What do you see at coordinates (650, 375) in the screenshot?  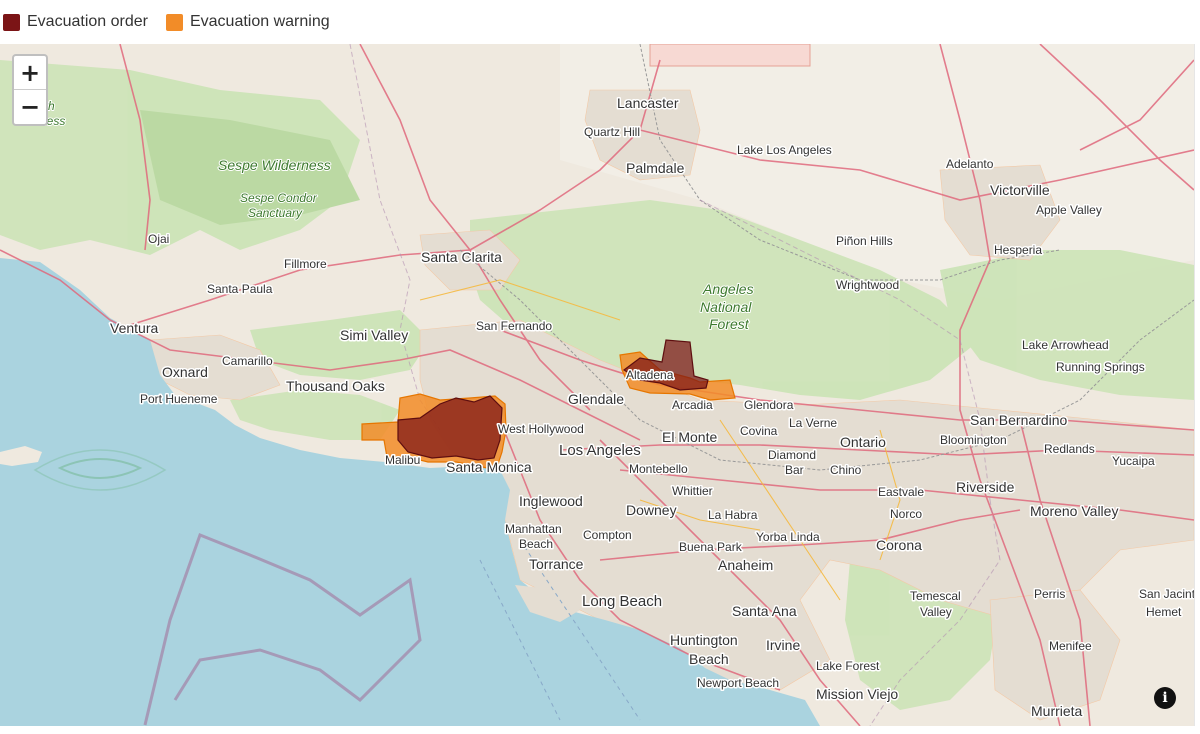 I see `label-altadena: Altadena` at bounding box center [650, 375].